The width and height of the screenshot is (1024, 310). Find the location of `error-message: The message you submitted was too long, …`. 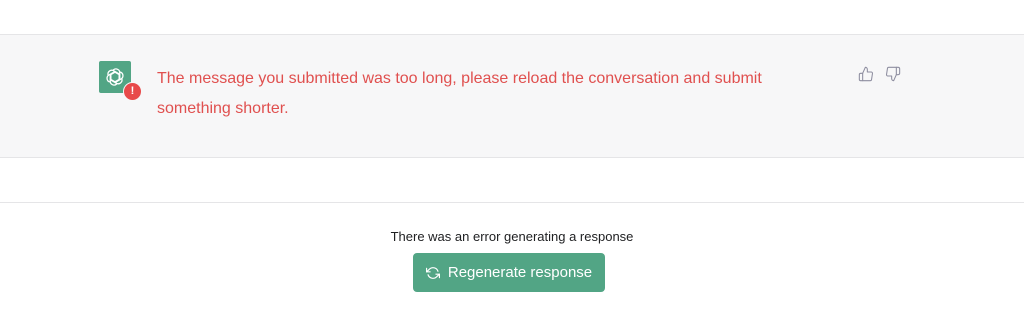

error-message: The message you submitted was too long, … is located at coordinates (459, 93).